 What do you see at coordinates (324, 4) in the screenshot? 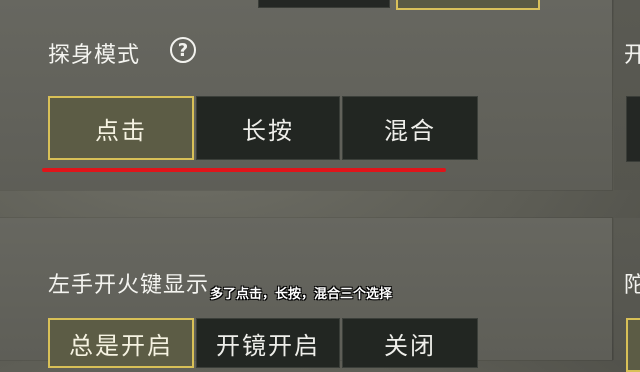
I see `previous-option-button` at bounding box center [324, 4].